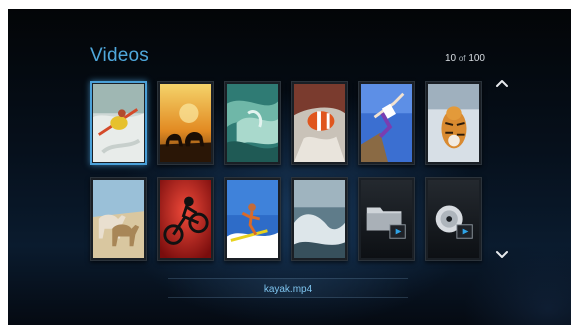  I want to click on video-tile-tiger, so click(453, 123).